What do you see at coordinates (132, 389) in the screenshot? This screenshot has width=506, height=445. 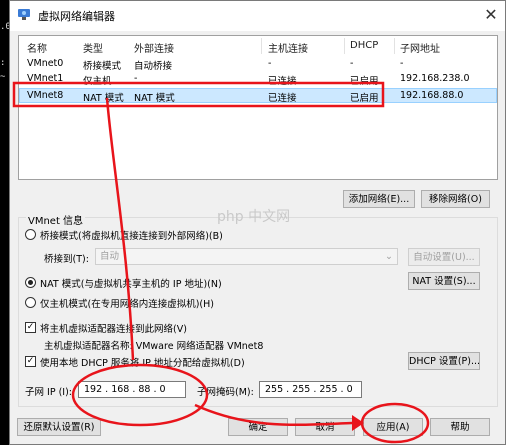 I see `subnet-ip-field: 192 . 168 . 88 . 0` at bounding box center [132, 389].